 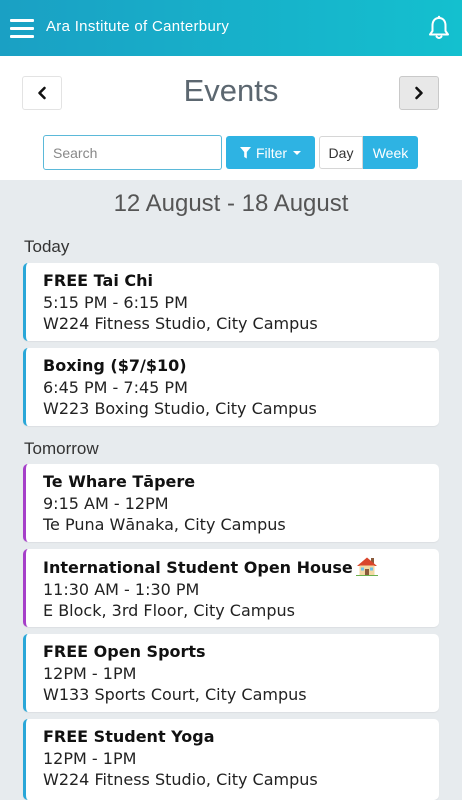 I want to click on filter-label: Filter, so click(x=271, y=152).